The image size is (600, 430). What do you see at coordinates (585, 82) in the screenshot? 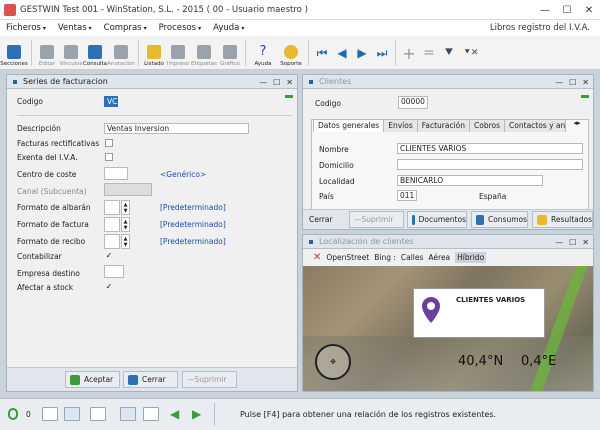
I see `clientes-close-icon: ✕` at bounding box center [585, 82].